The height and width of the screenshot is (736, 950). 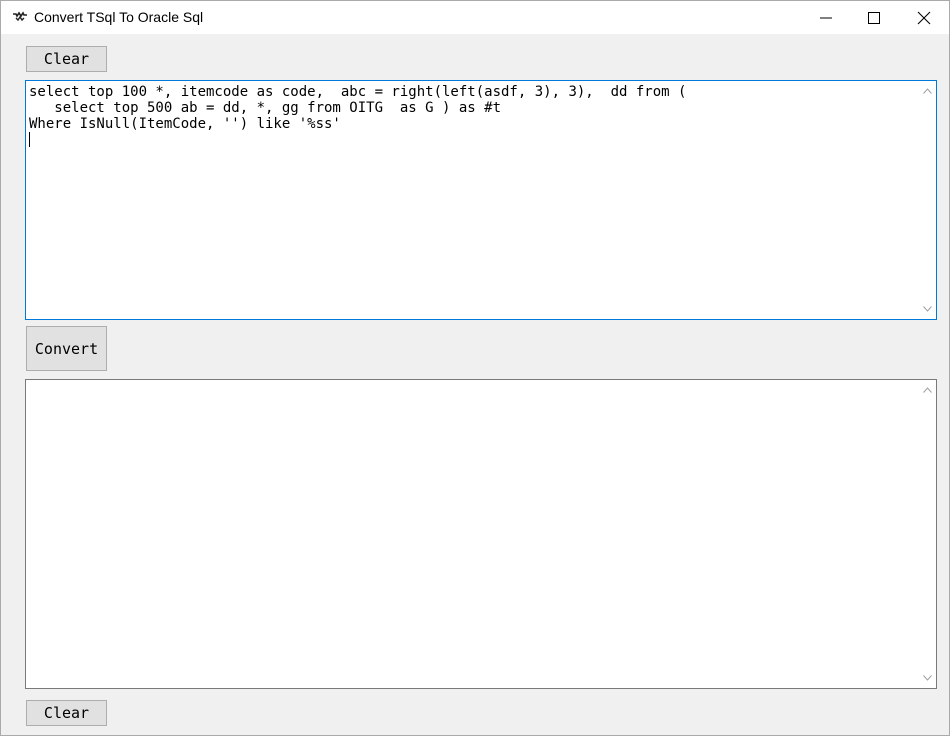 I want to click on output-scrollbar, so click(x=927, y=534).